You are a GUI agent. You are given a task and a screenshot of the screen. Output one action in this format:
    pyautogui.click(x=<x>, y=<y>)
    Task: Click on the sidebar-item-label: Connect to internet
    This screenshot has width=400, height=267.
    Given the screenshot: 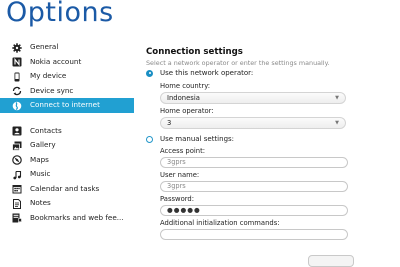 What is the action you would take?
    pyautogui.click(x=65, y=104)
    